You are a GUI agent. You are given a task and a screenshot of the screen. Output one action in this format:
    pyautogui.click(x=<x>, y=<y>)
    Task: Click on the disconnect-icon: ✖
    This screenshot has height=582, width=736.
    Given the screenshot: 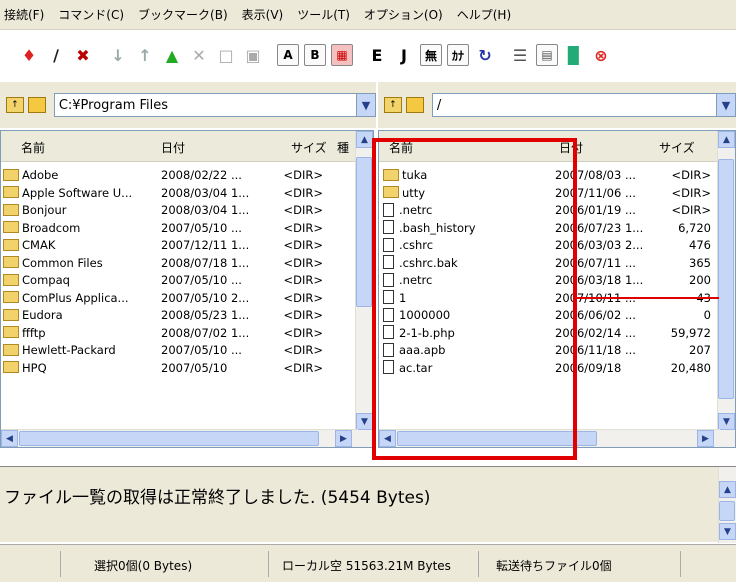 What is the action you would take?
    pyautogui.click(x=83, y=55)
    